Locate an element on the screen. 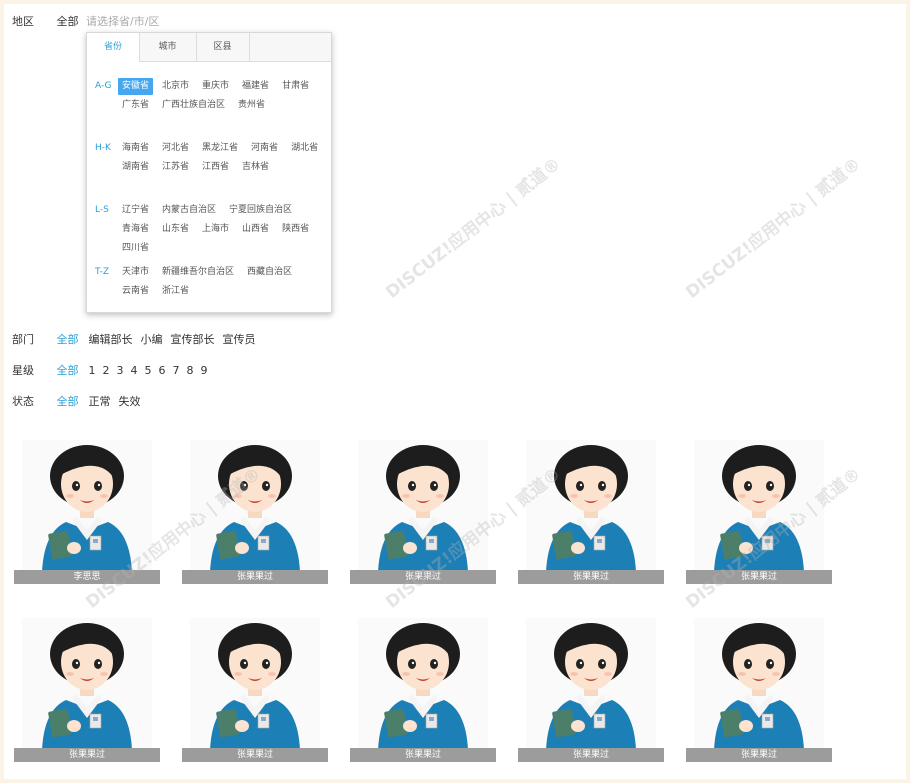  tab-province: 省份 is located at coordinates (113, 47).